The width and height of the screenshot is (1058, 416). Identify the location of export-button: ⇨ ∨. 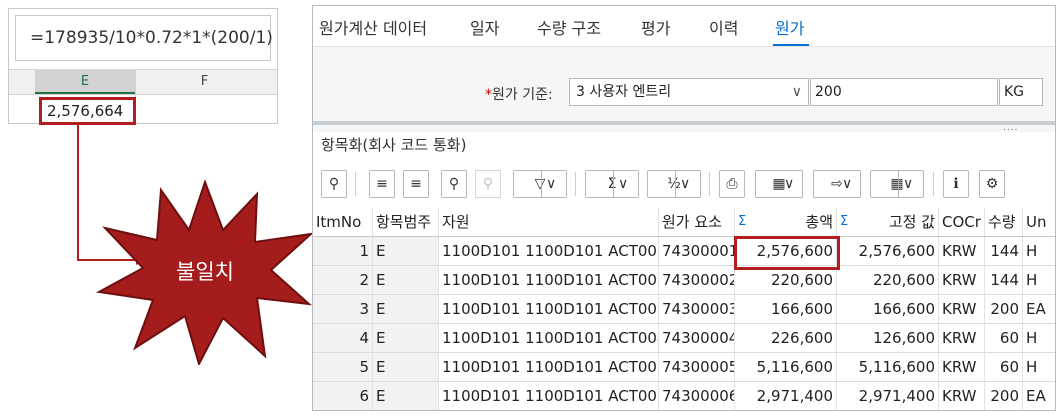
(837, 184).